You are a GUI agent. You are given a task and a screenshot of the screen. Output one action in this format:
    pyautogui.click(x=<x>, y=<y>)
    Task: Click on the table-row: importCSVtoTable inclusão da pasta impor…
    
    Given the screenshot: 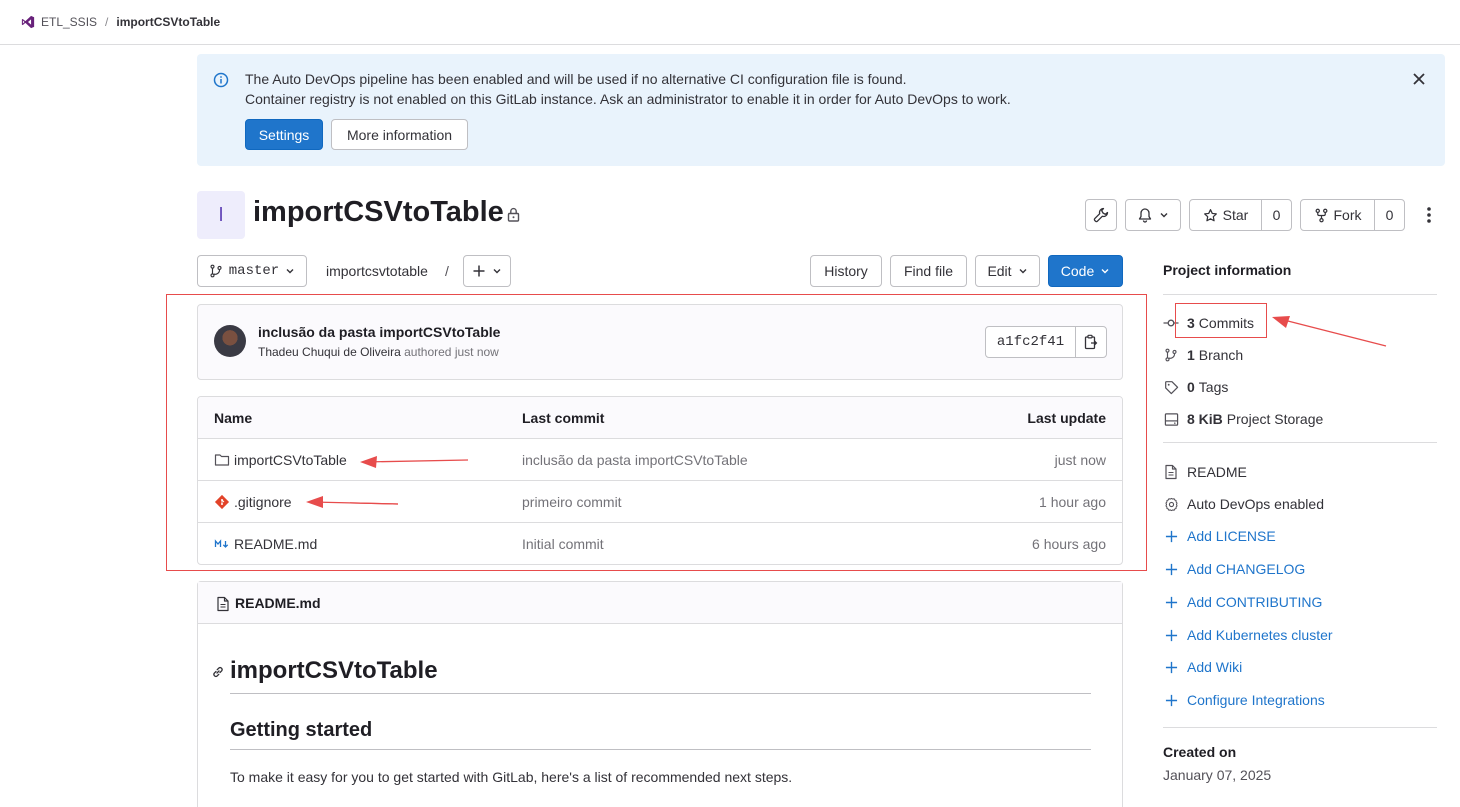 What is the action you would take?
    pyautogui.click(x=660, y=460)
    